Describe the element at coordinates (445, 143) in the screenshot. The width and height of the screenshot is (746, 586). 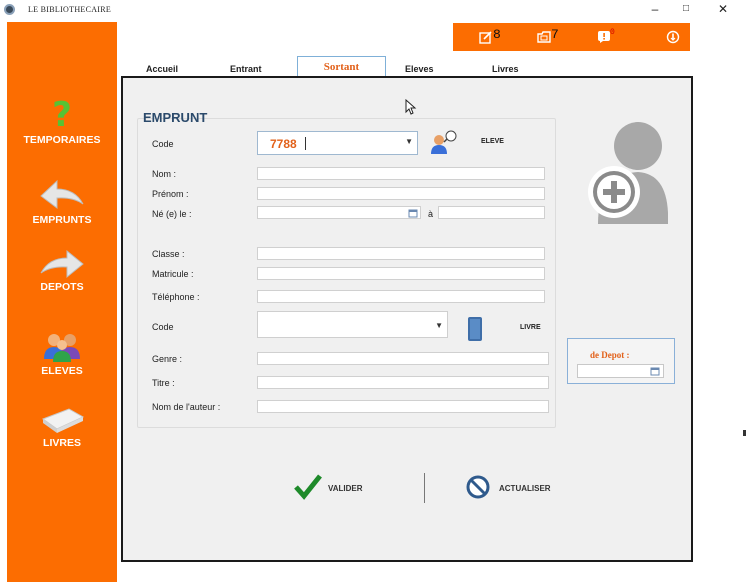
I see `student-search-icon` at that location.